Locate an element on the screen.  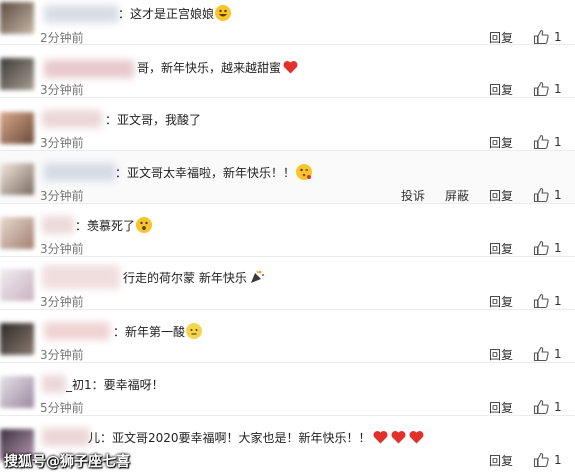
comment-item: ：亚文哥太幸福啦，新年快乐！！ 3分钟前 投诉 屏蔽 回复 1 is located at coordinates (287, 177).